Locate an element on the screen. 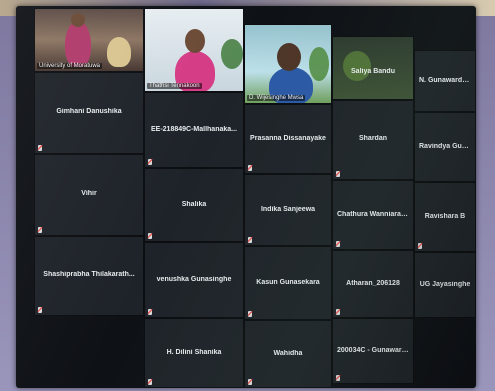  participant-name: Vihir is located at coordinates (89, 194).